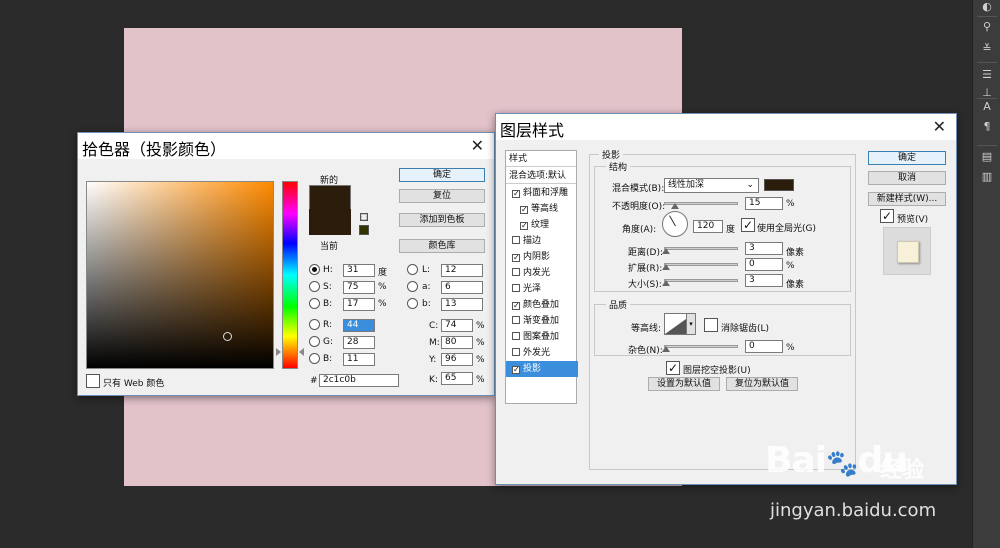 The image size is (1000, 548). Describe the element at coordinates (412, 286) in the screenshot. I see `a-channel-radio` at that location.